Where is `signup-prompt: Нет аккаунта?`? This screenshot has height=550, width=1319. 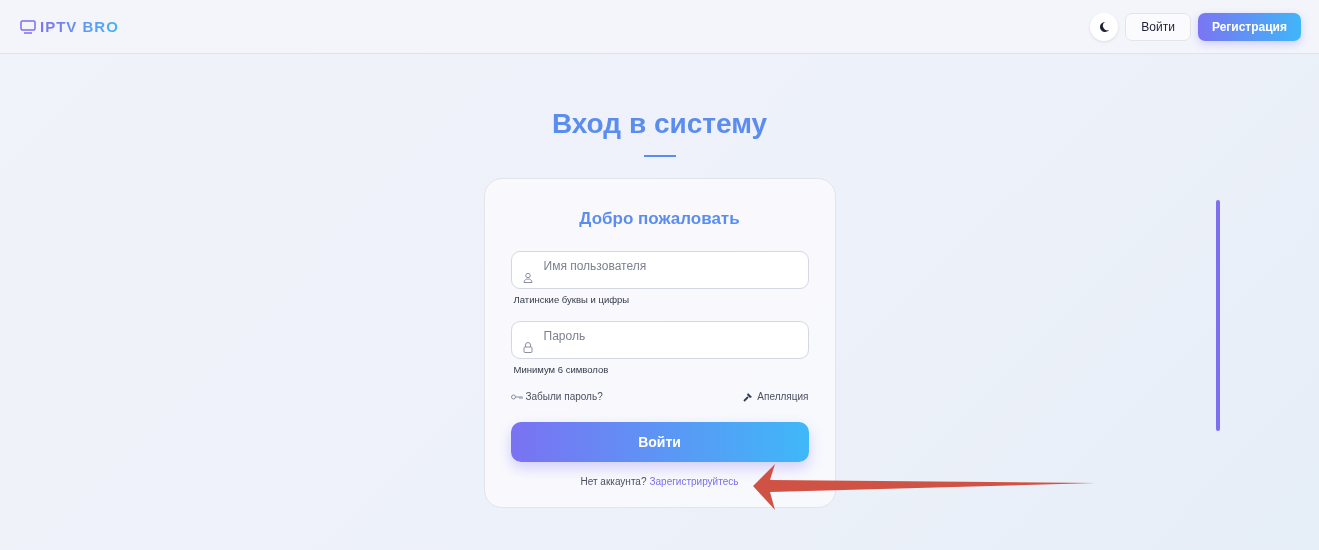
signup-prompt: Нет аккаунта? is located at coordinates (613, 481).